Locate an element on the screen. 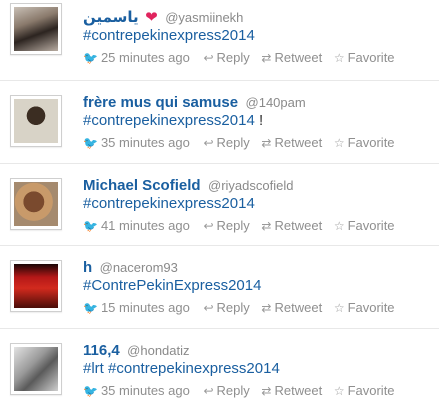 Image resolution: width=439 pixels, height=413 pixels. user-handle: @140pam is located at coordinates (276, 102).